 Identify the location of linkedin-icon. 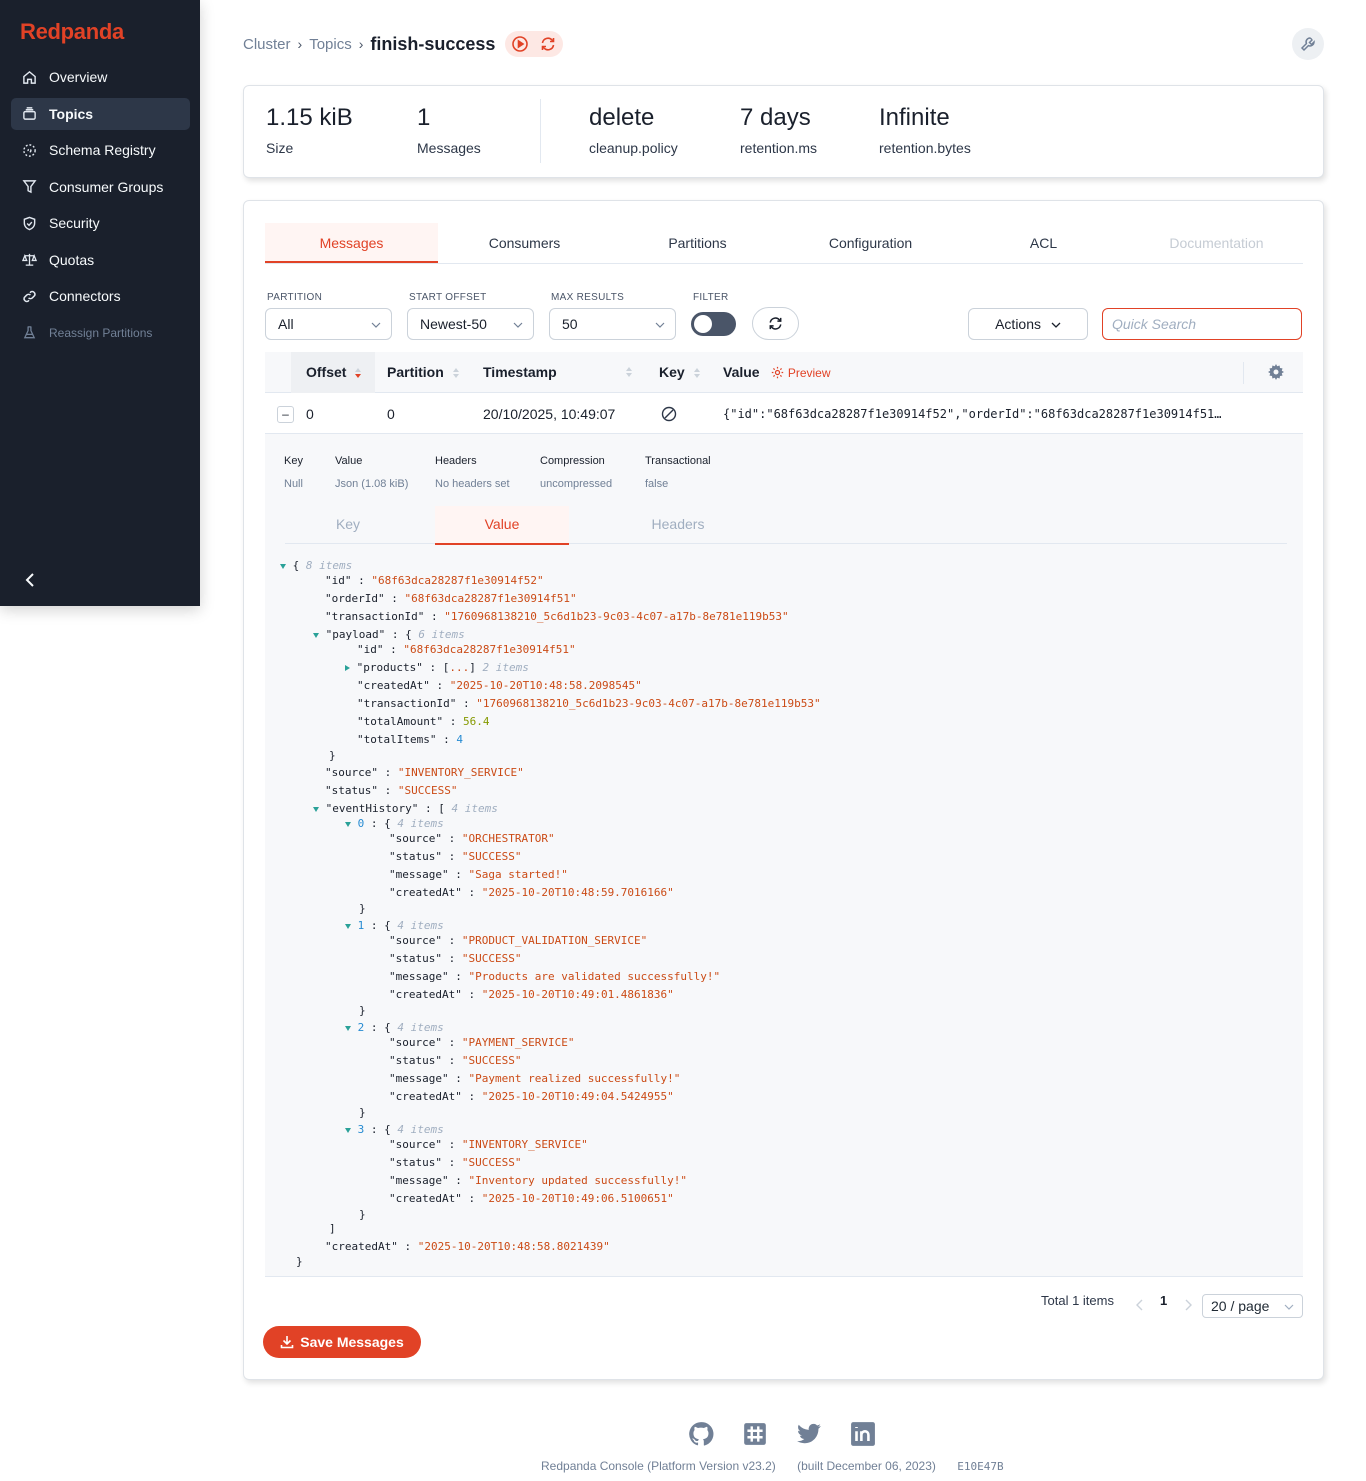
(863, 1434).